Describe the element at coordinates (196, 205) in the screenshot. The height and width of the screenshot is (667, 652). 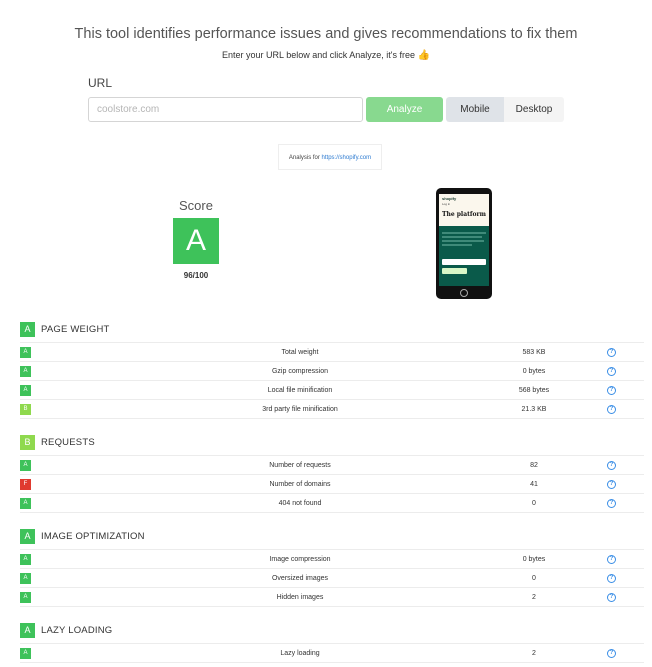
I see `score-label: Score` at that location.